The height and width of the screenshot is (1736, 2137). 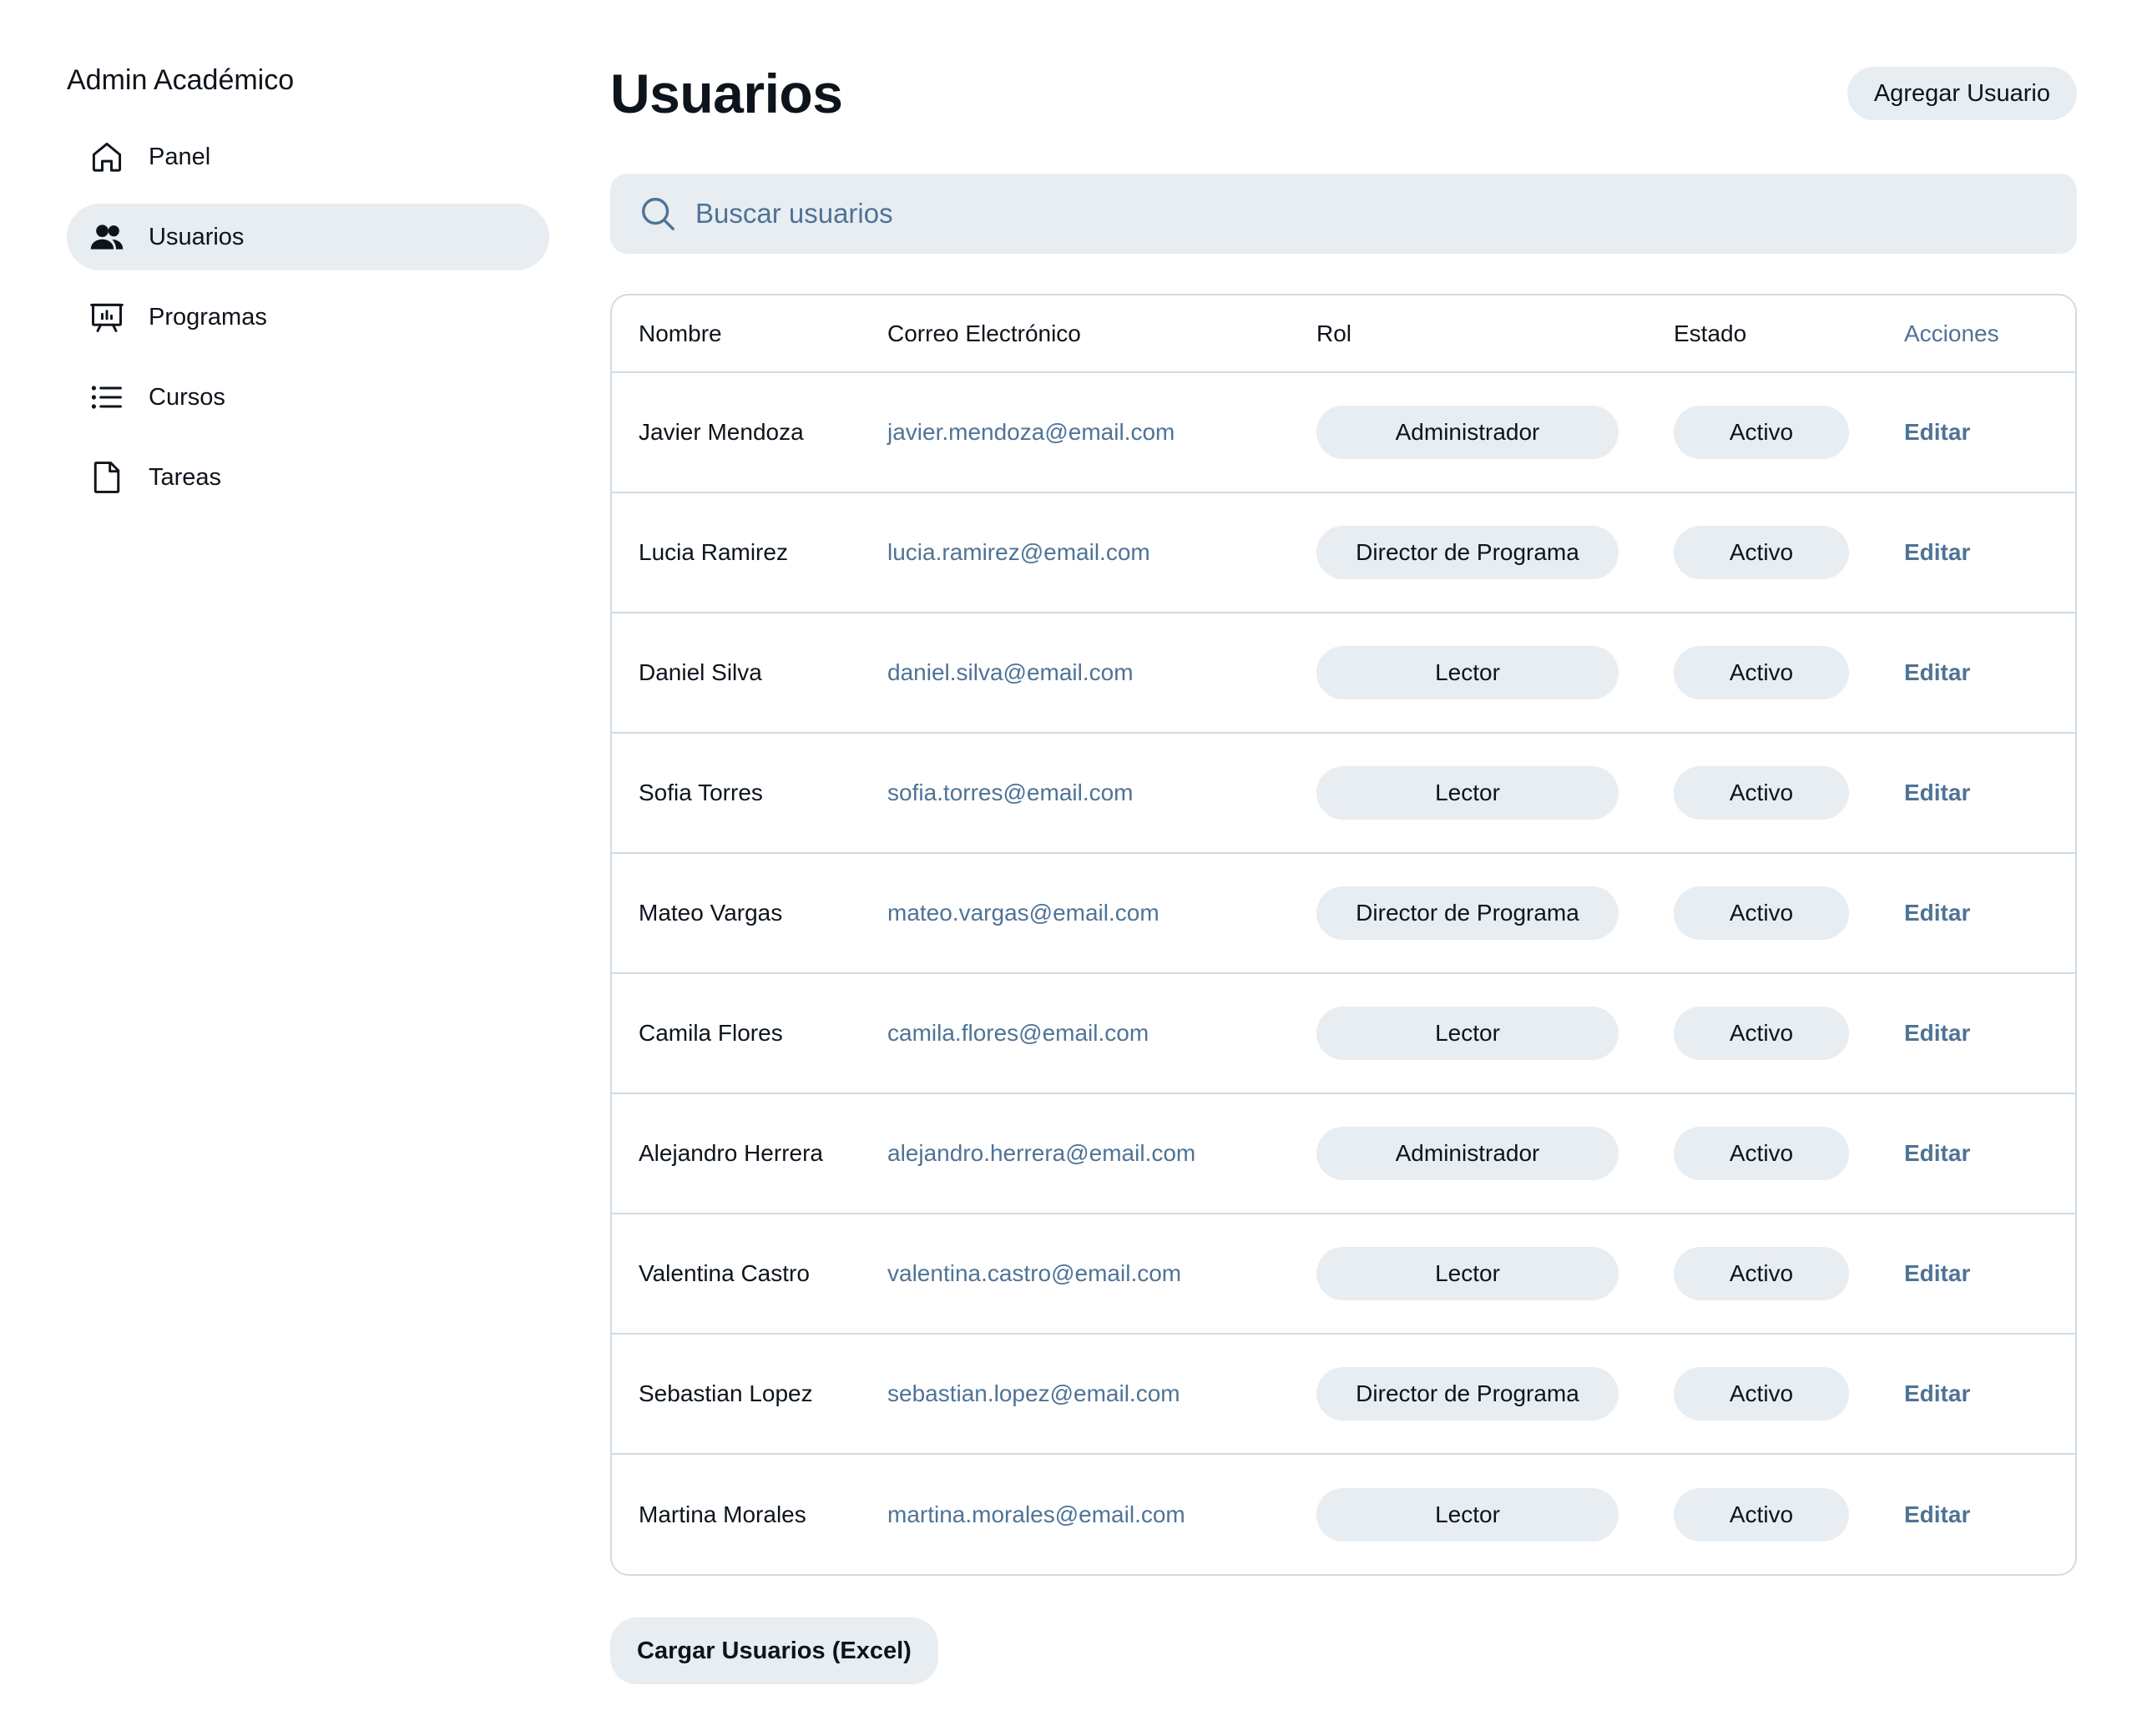 What do you see at coordinates (1075, 672) in the screenshot?
I see `user-email: daniel.silva@email.com` at bounding box center [1075, 672].